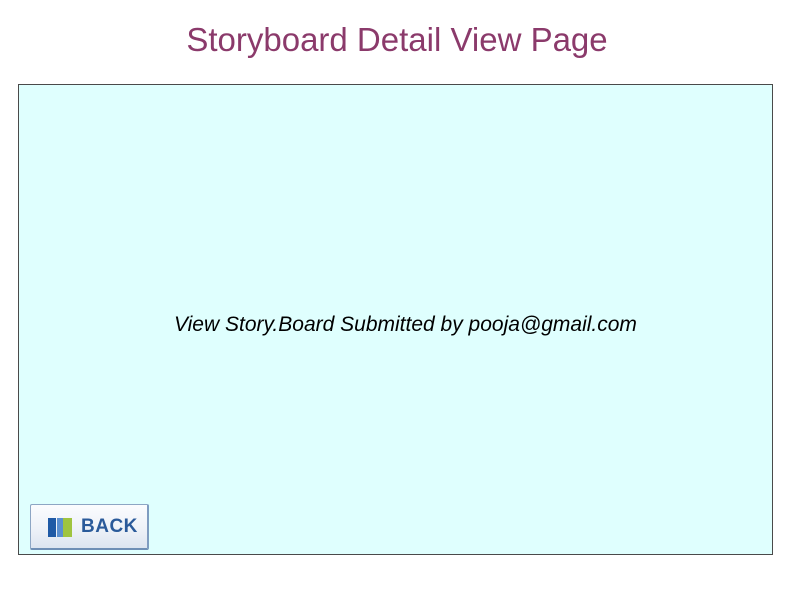 This screenshot has width=794, height=595. I want to click on back-button: BACK, so click(89, 527).